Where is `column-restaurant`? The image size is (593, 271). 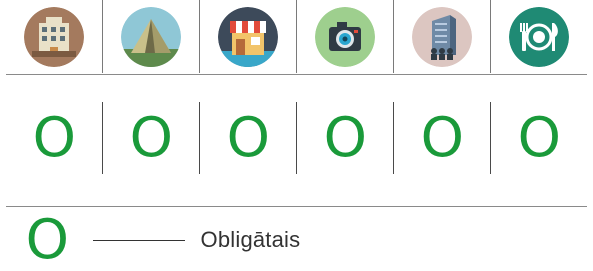 column-restaurant is located at coordinates (538, 36).